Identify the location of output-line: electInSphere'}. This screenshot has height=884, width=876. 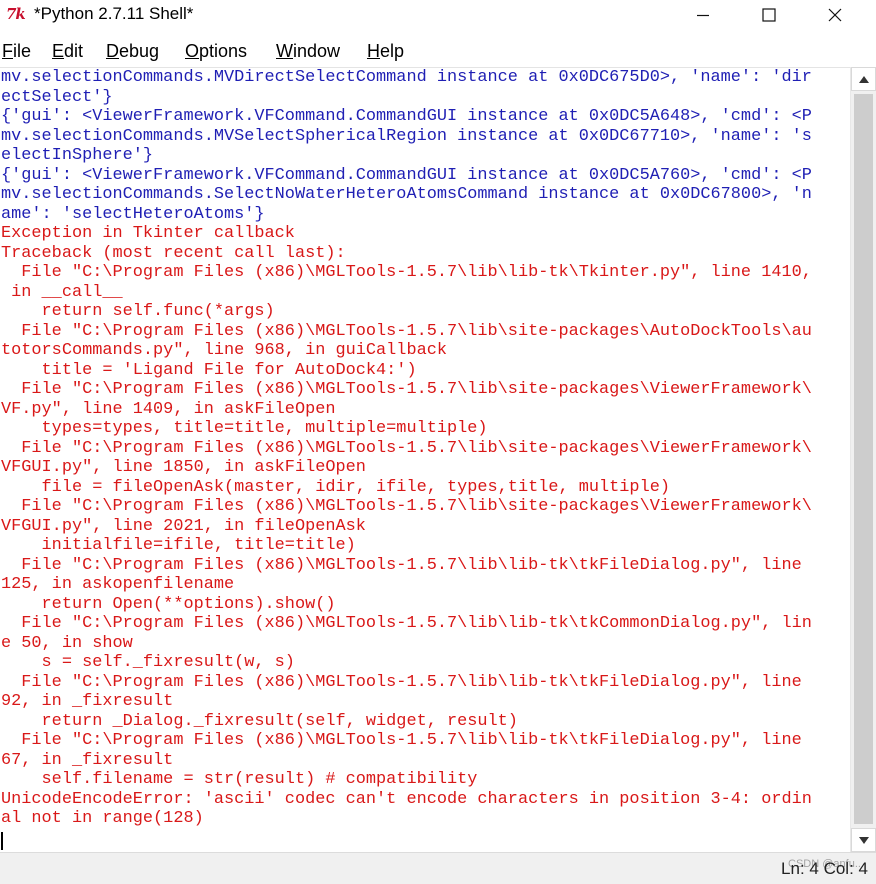
(77, 155).